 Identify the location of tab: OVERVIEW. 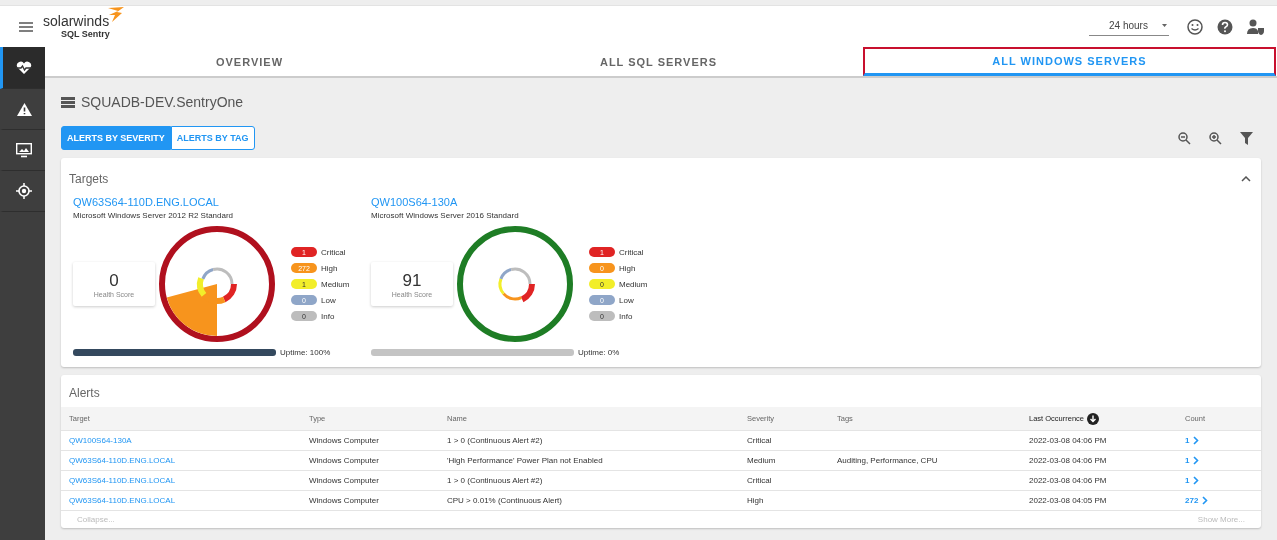
(249, 61).